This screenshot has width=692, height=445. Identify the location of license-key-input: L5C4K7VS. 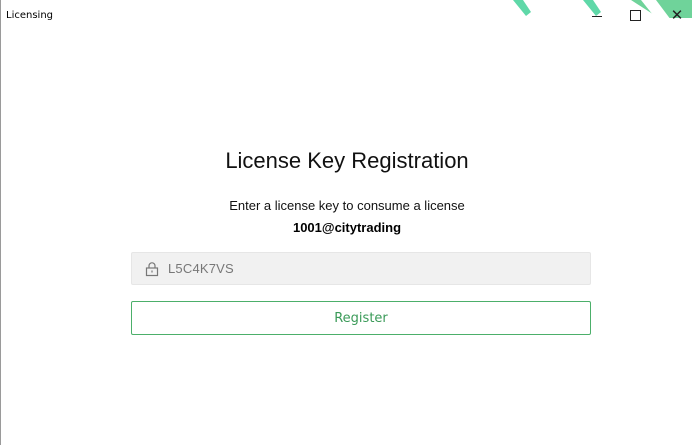
(361, 268).